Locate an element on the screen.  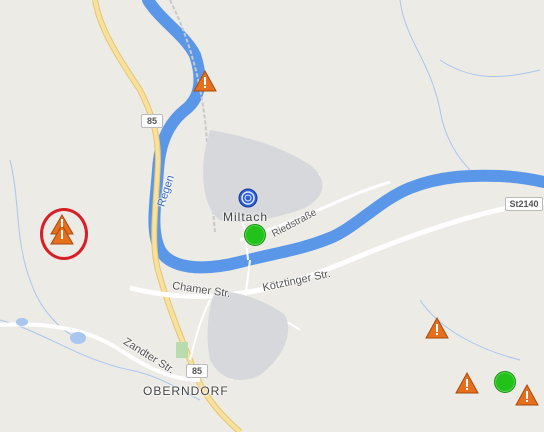
pond is located at coordinates (78, 338).